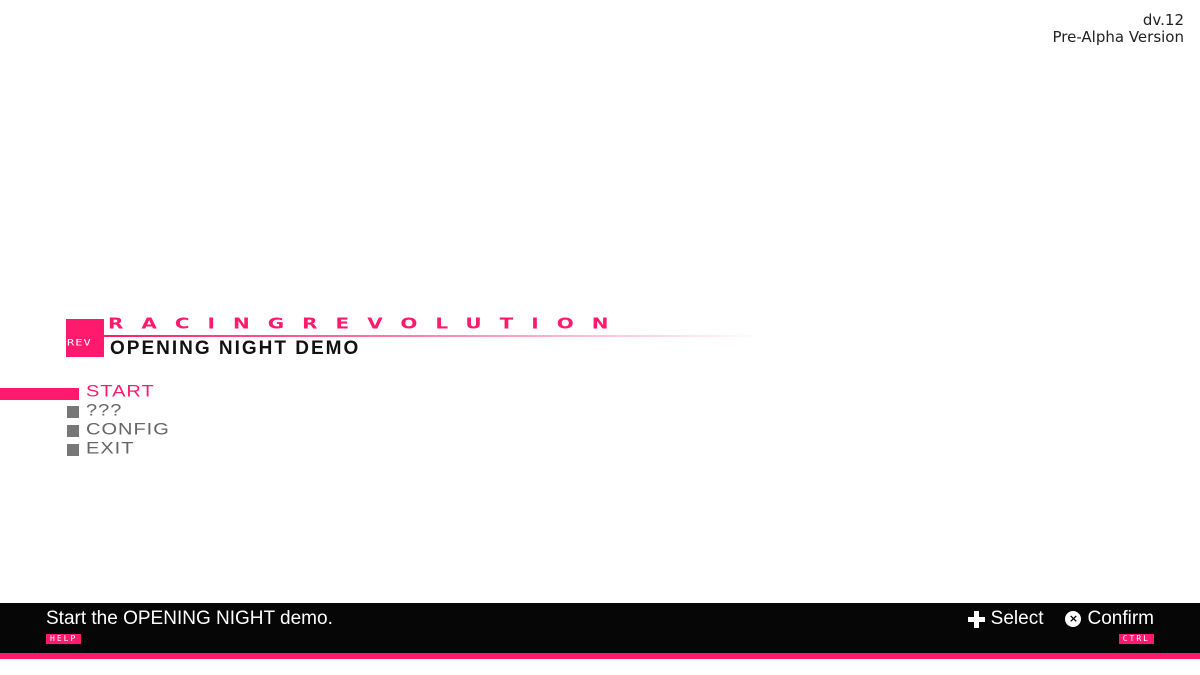 The height and width of the screenshot is (675, 1200). Describe the element at coordinates (150, 411) in the screenshot. I see `menu-item-unknown: ???` at that location.